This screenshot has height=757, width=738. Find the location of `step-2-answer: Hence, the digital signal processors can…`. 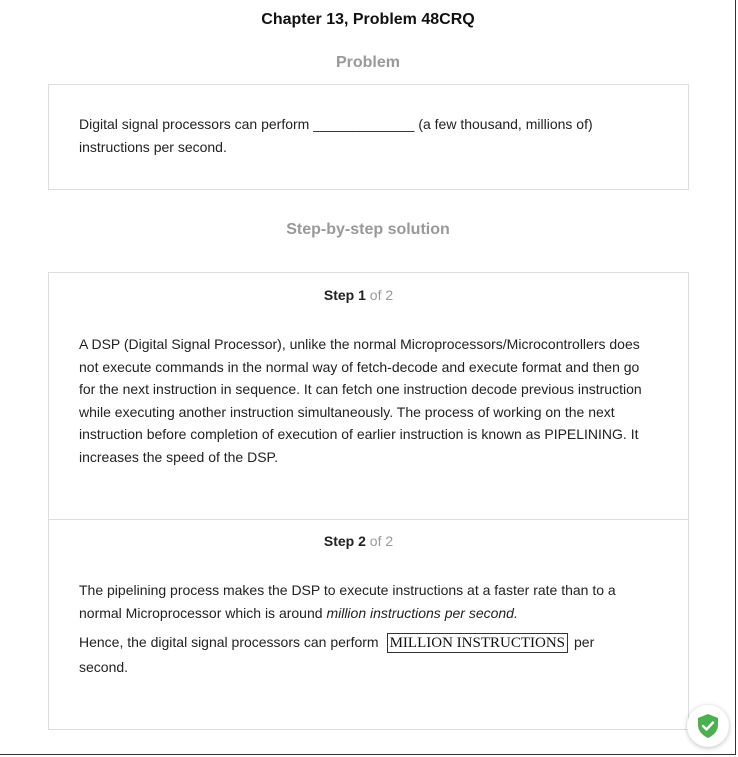

step-2-answer: Hence, the digital signal processors can… is located at coordinates (359, 655).